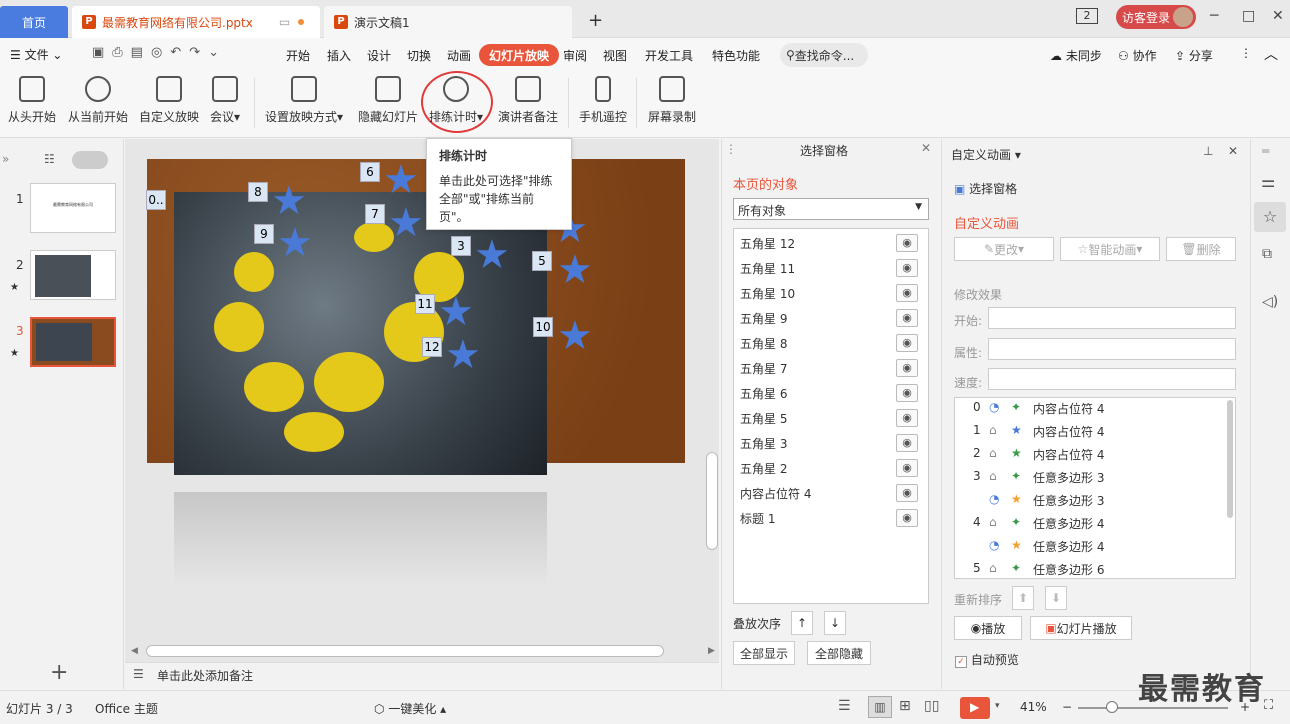 The image size is (1290, 724). What do you see at coordinates (1214, 16) in the screenshot?
I see `minimize-button: ─` at bounding box center [1214, 16].